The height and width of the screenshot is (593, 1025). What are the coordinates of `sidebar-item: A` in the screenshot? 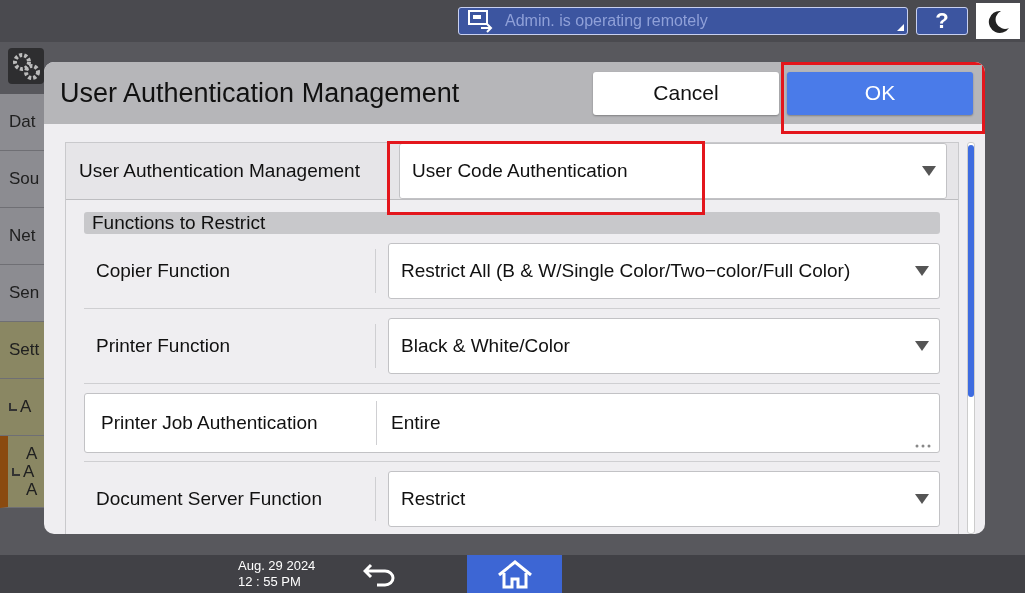 It's located at (23, 407).